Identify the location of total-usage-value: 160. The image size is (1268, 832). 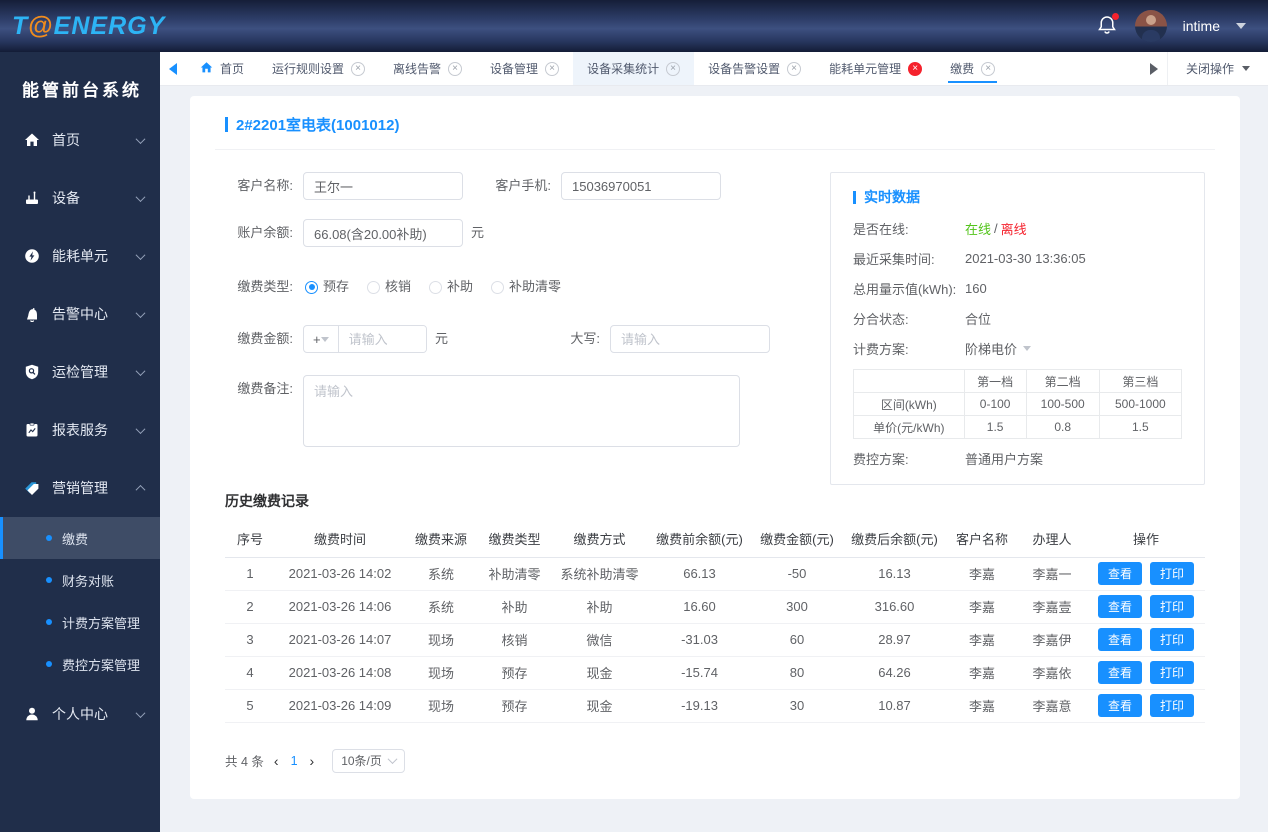
(976, 288).